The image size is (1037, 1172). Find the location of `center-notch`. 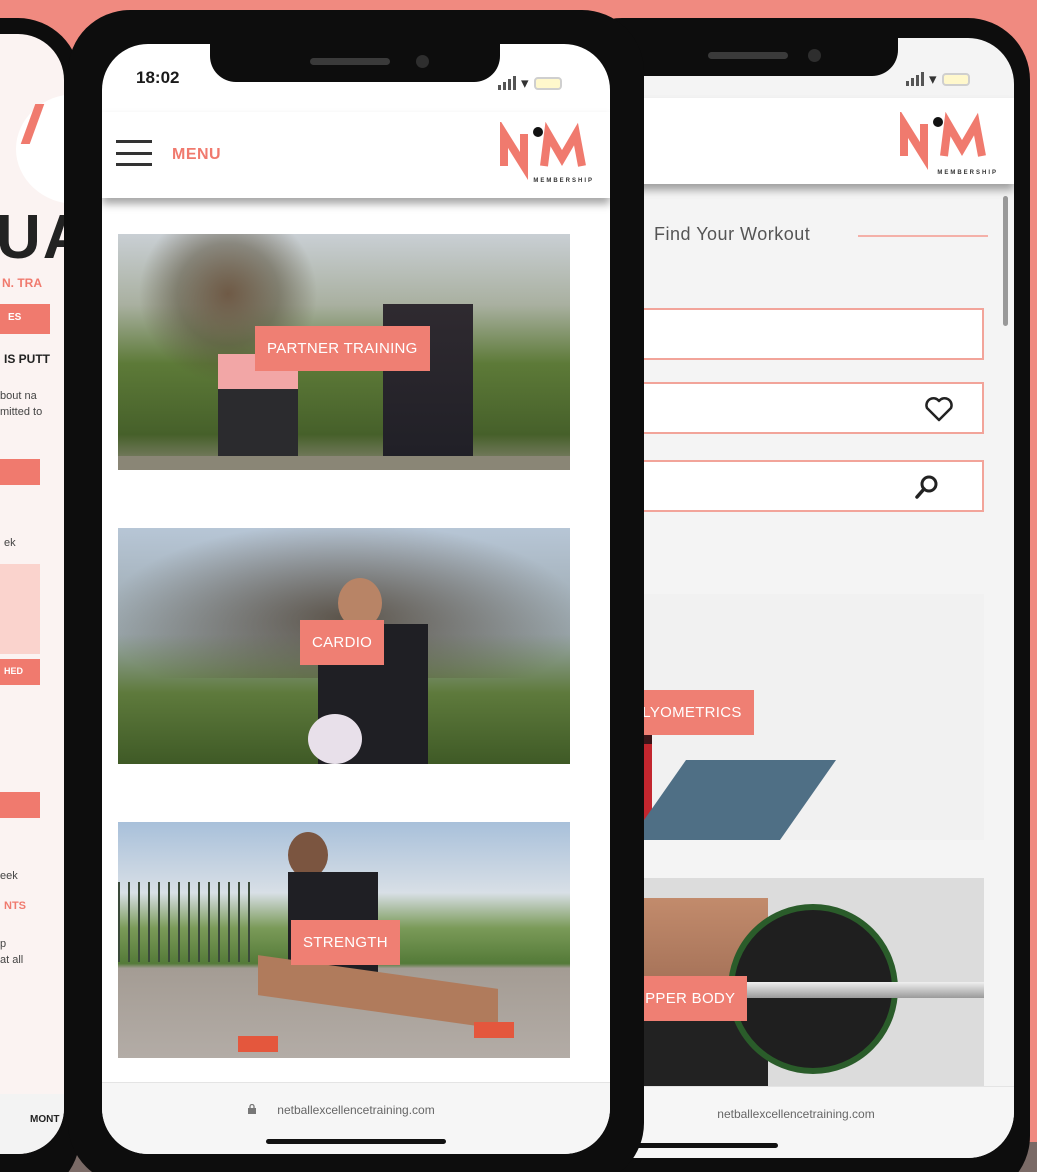

center-notch is located at coordinates (355, 63).